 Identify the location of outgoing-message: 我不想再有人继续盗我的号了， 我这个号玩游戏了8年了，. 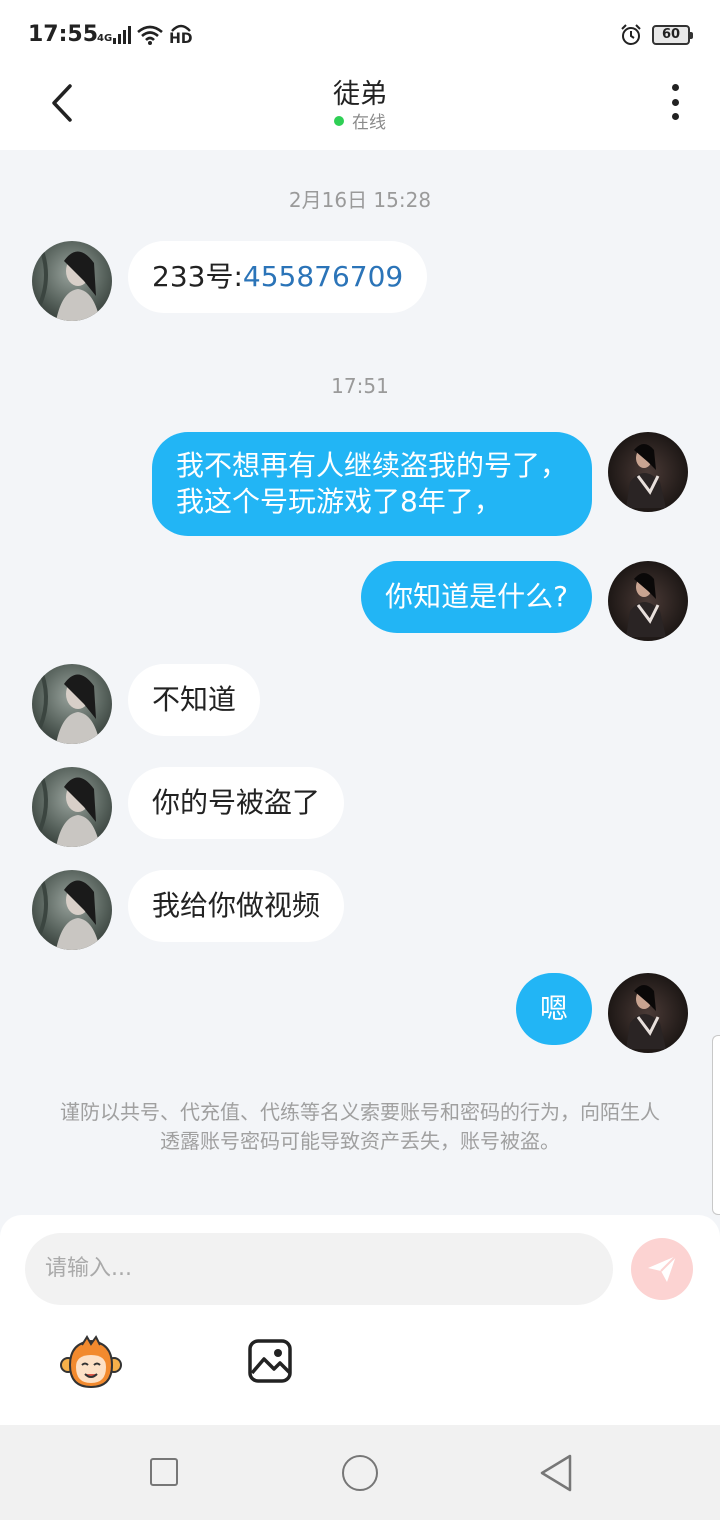
(371, 484).